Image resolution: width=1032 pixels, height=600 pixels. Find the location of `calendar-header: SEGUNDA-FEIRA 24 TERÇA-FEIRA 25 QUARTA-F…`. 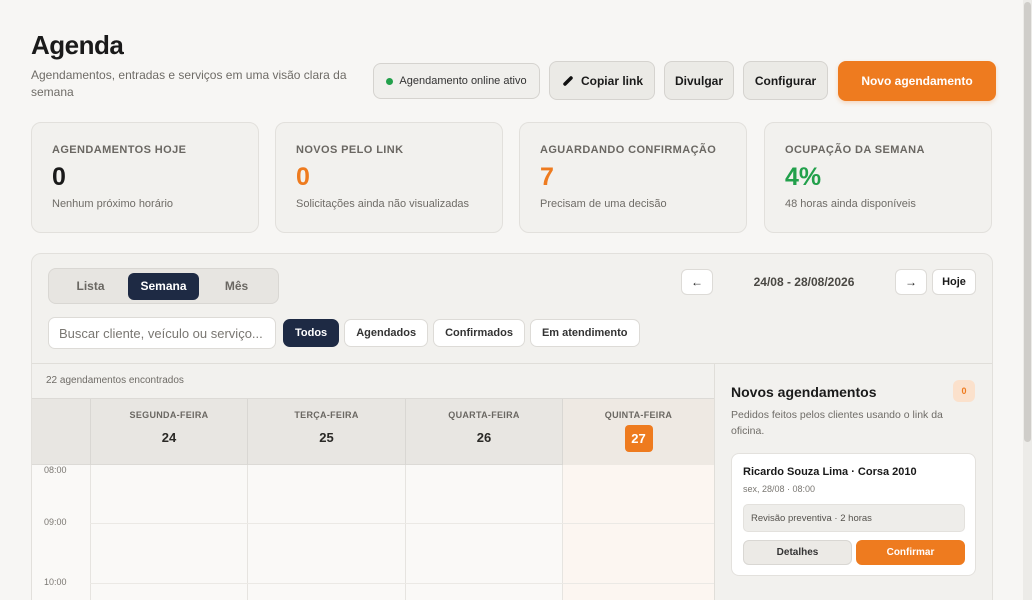

calendar-header: SEGUNDA-FEIRA 24 TERÇA-FEIRA 25 QUARTA-F… is located at coordinates (373, 432).